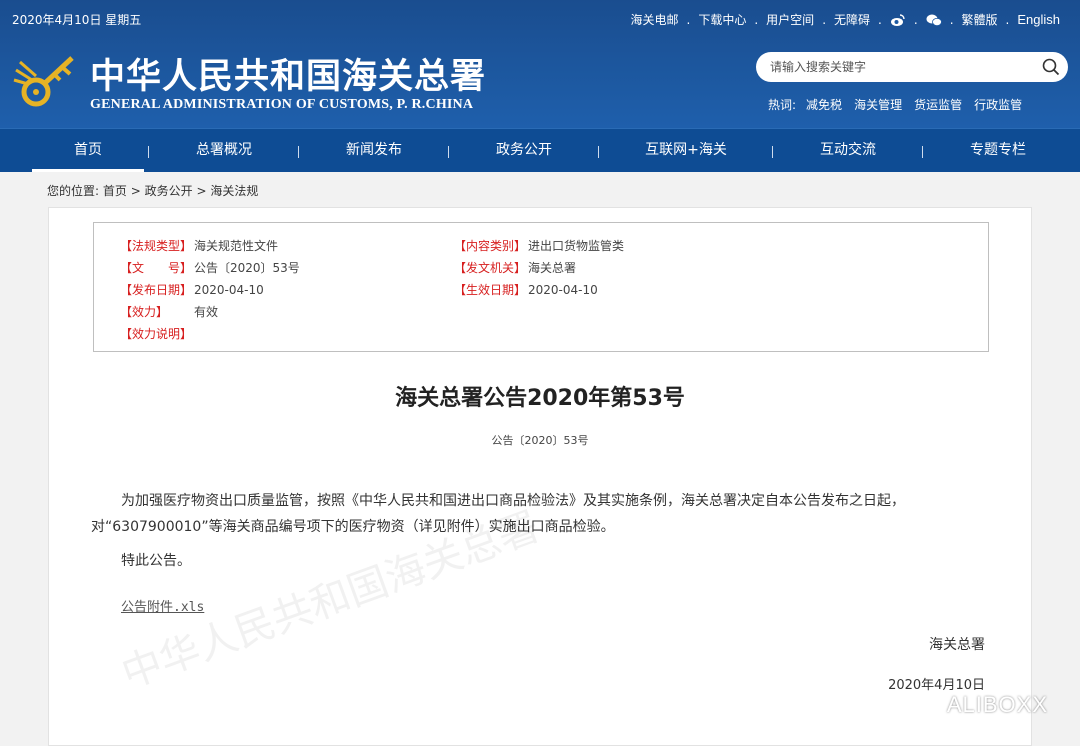  What do you see at coordinates (156, 246) in the screenshot?
I see `law-type-label: 【法规类型】` at bounding box center [156, 246].